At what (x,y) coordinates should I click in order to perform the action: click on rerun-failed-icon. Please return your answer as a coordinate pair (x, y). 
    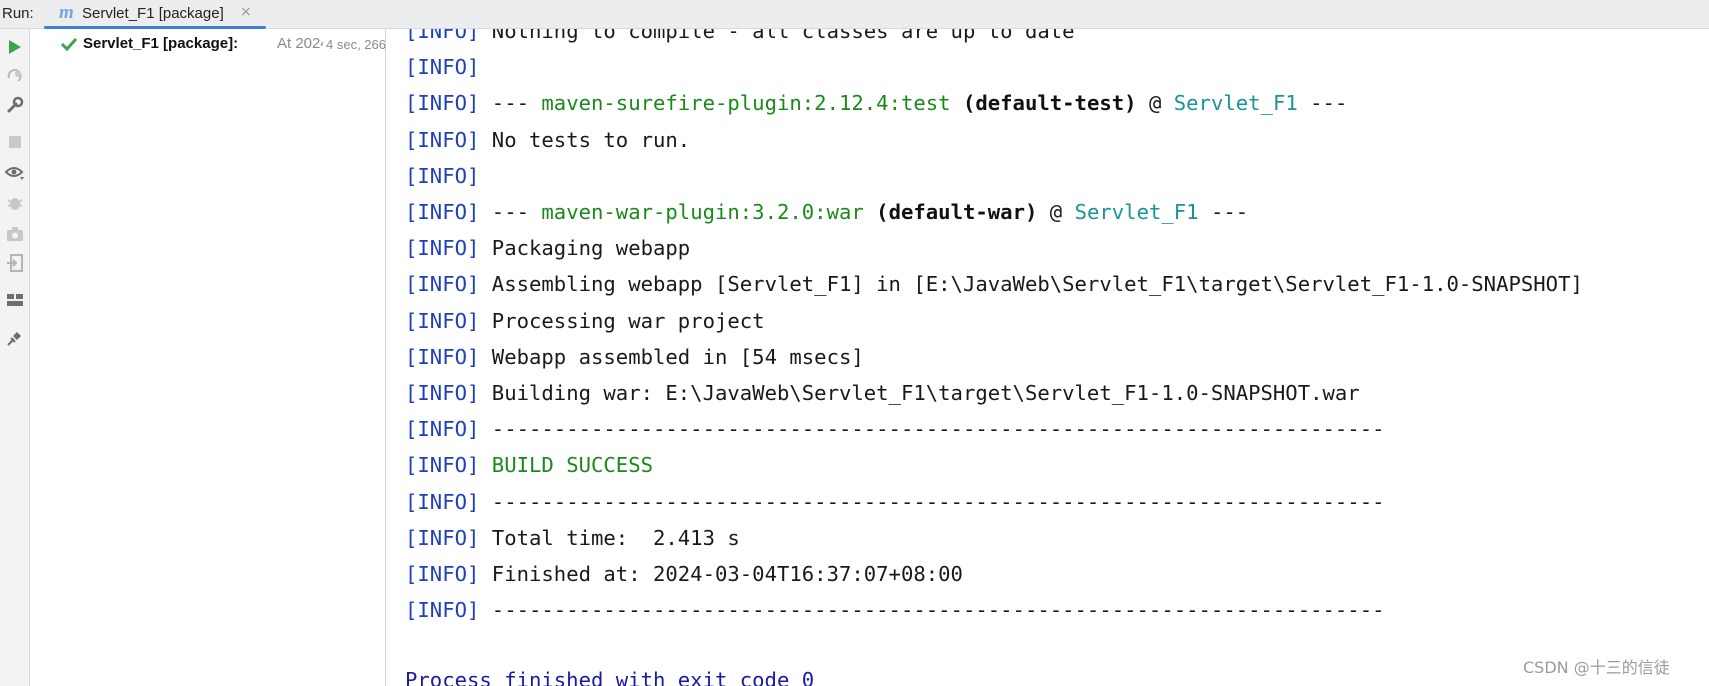
    Looking at the image, I should click on (15, 75).